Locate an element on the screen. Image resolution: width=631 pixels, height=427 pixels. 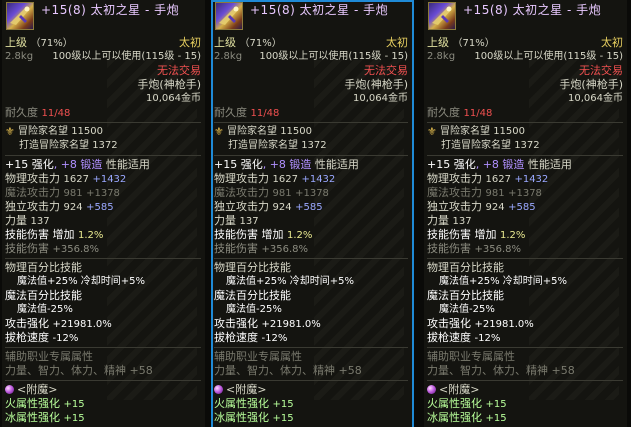
pct-skill-line1: 魔法值+25% 冷却时间+5% is located at coordinates (313, 282).